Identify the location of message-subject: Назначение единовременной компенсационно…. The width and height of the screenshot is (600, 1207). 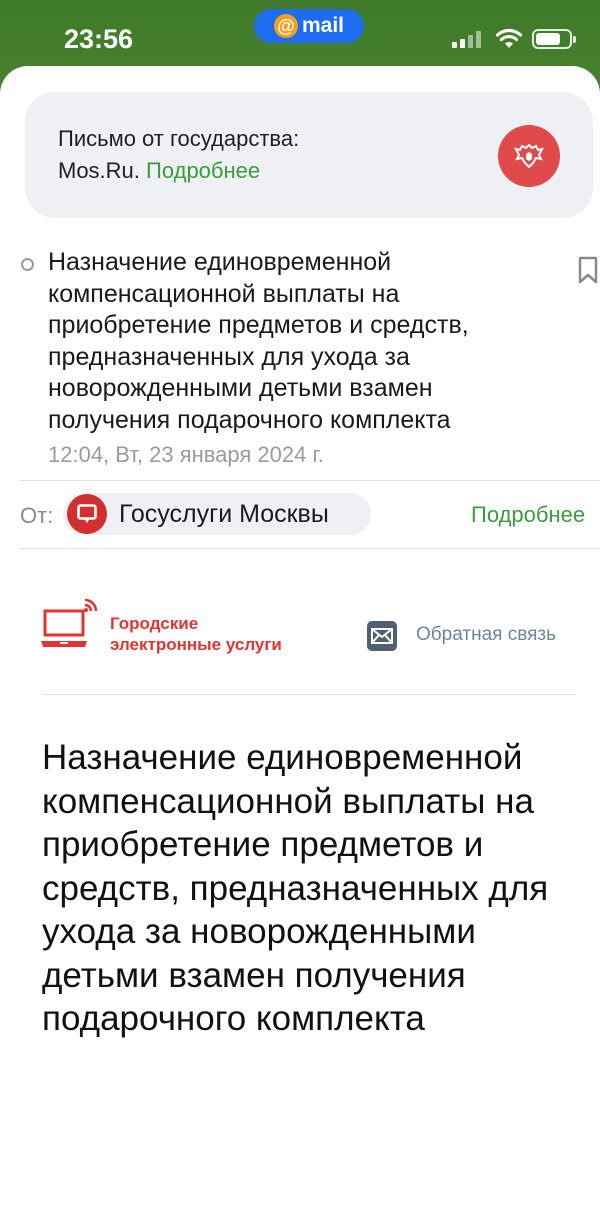
(258, 341).